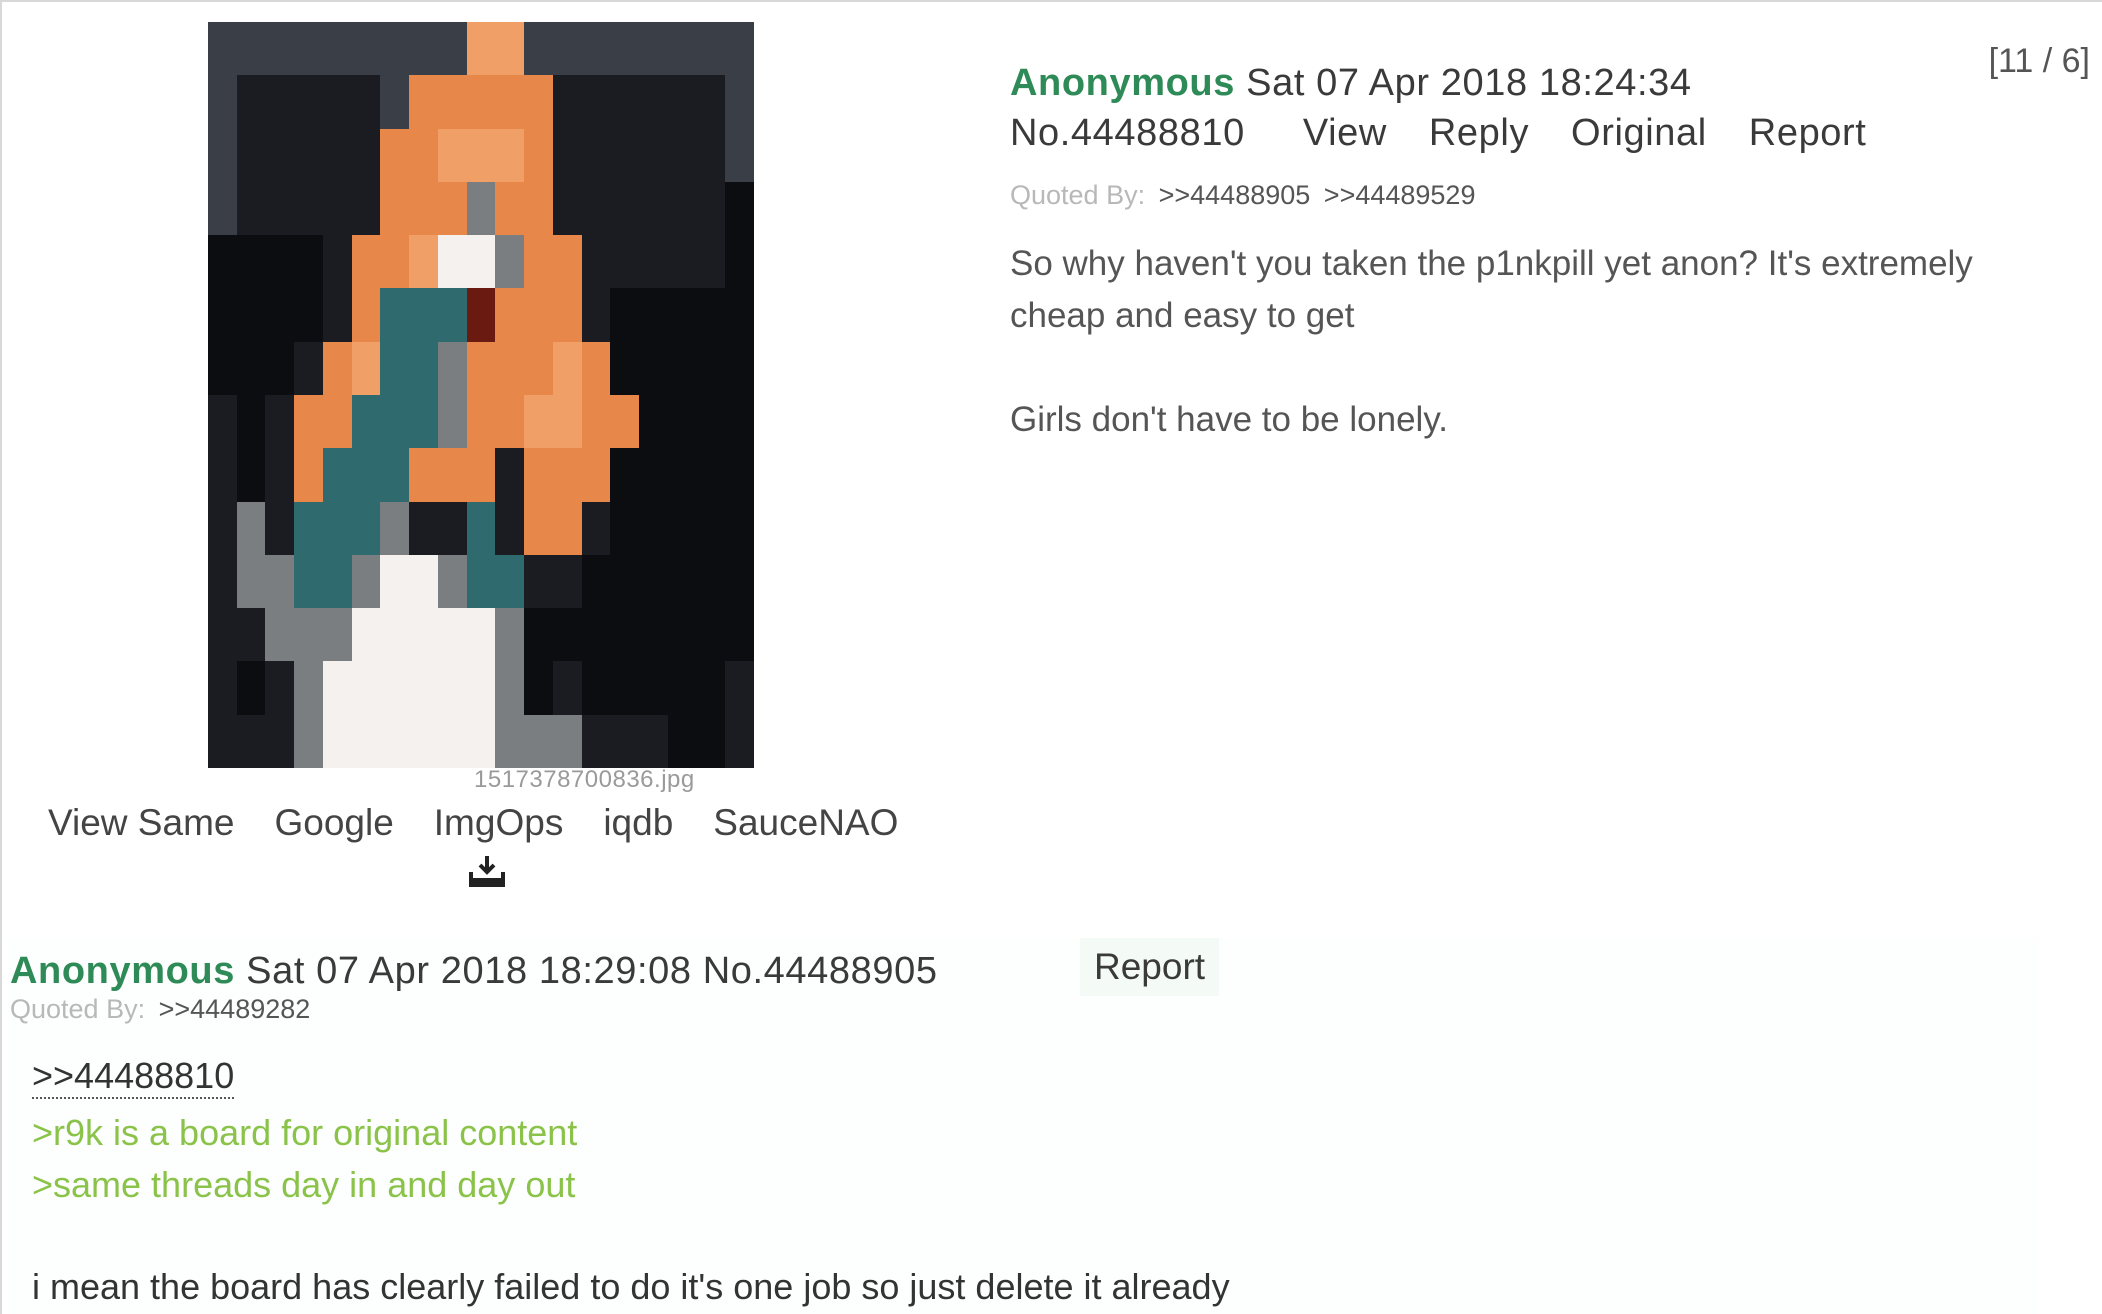 Image resolution: width=2102 pixels, height=1314 pixels. What do you see at coordinates (487, 871) in the screenshot?
I see `download-icon` at bounding box center [487, 871].